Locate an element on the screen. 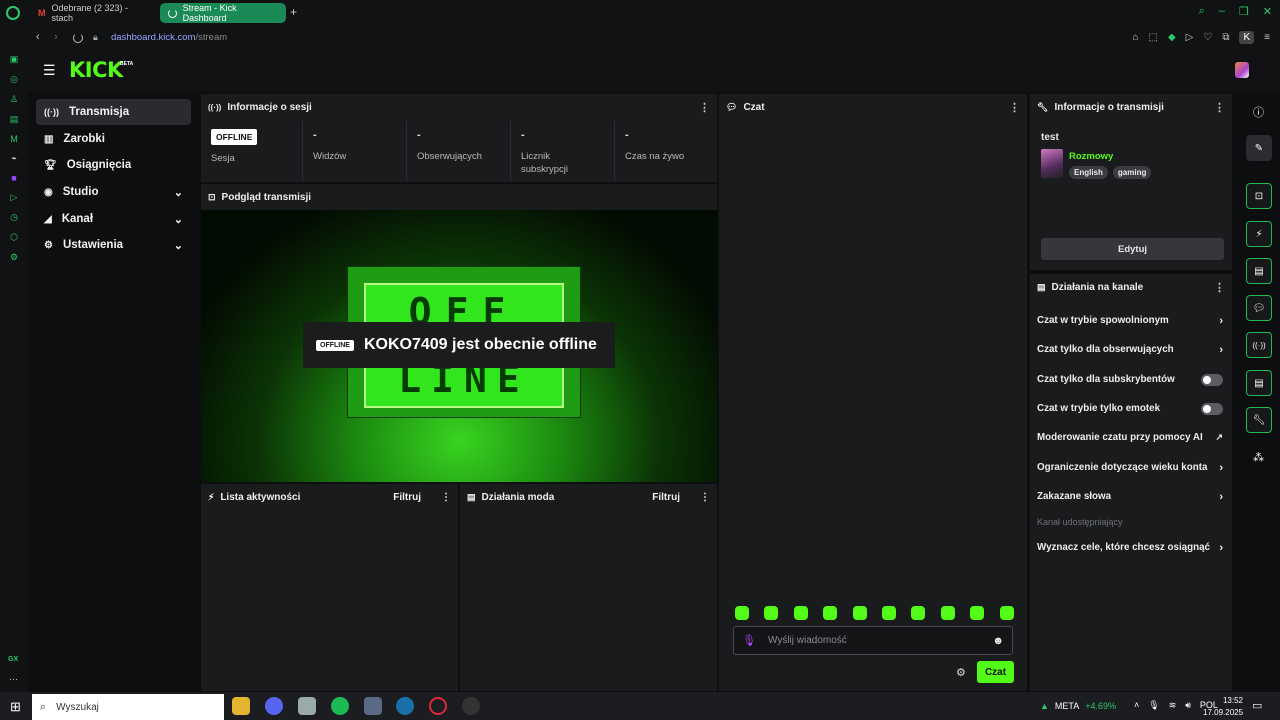 The width and height of the screenshot is (1280, 720). windows-start-icon: ⊞ is located at coordinates (15, 707).